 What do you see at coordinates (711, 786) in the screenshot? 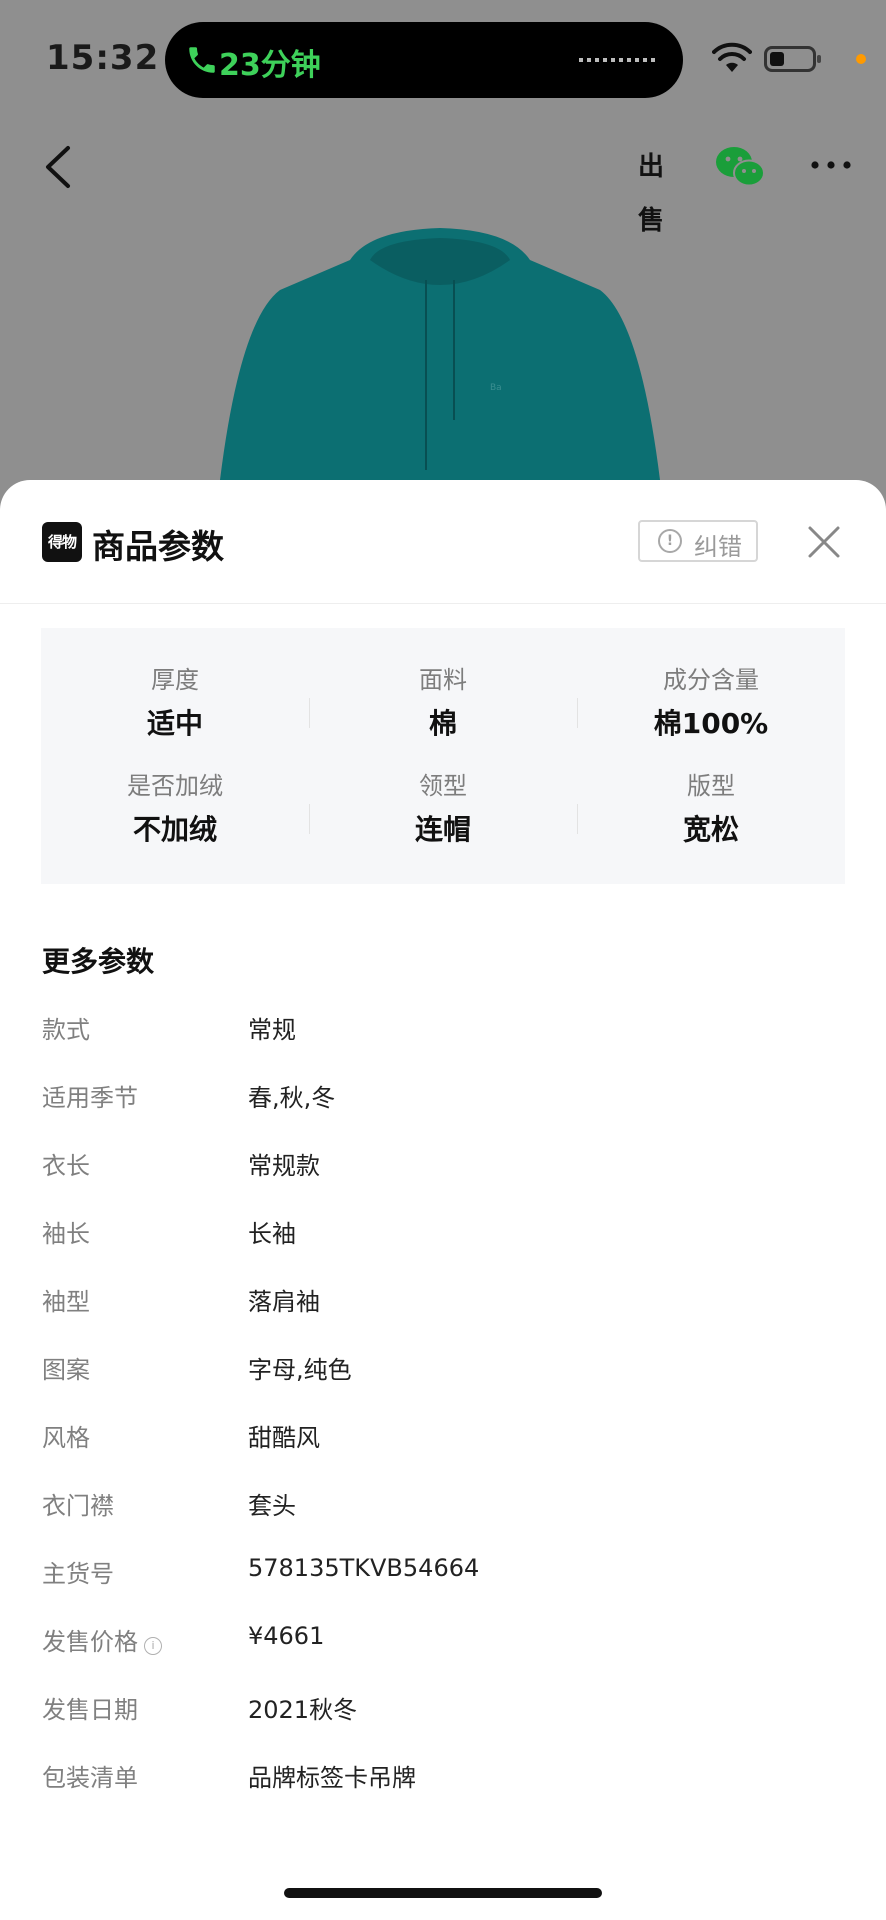
I see `param-label: 版型` at bounding box center [711, 786].